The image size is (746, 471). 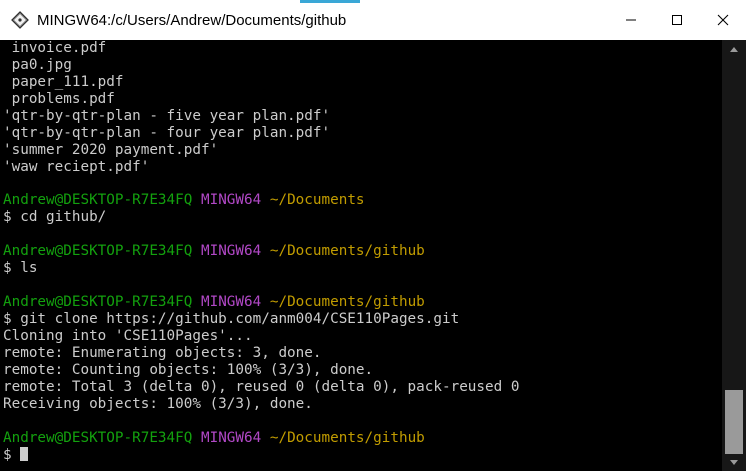 What do you see at coordinates (734, 422) in the screenshot?
I see `scrollbar-thumb` at bounding box center [734, 422].